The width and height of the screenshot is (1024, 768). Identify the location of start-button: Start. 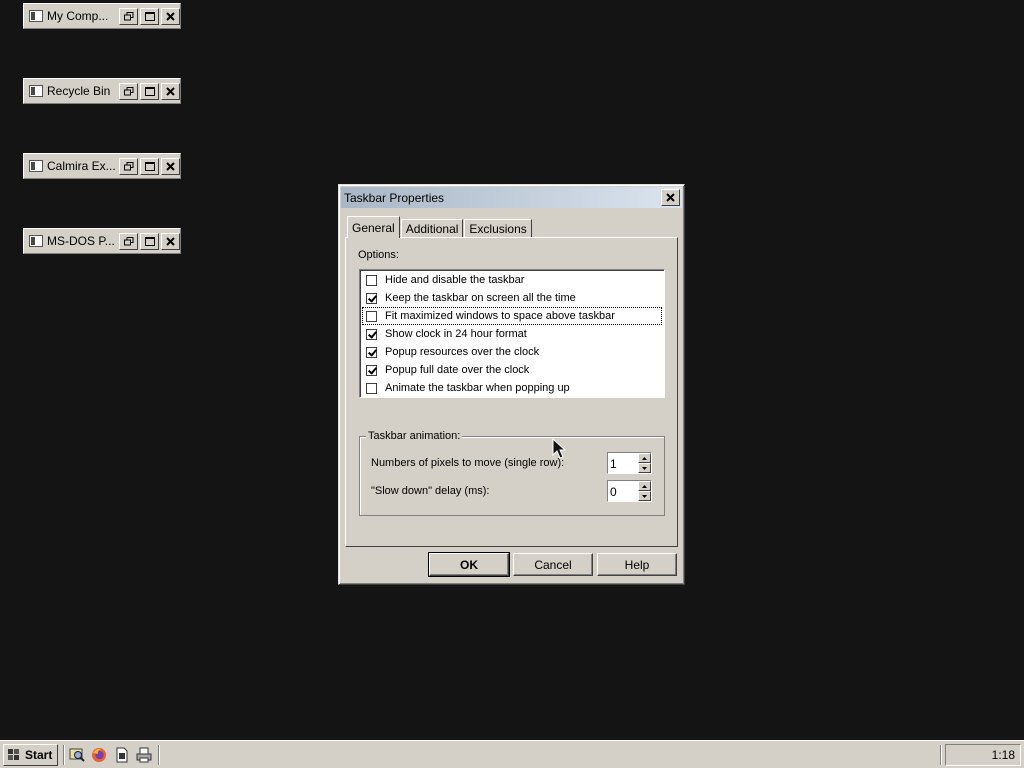
(30, 755).